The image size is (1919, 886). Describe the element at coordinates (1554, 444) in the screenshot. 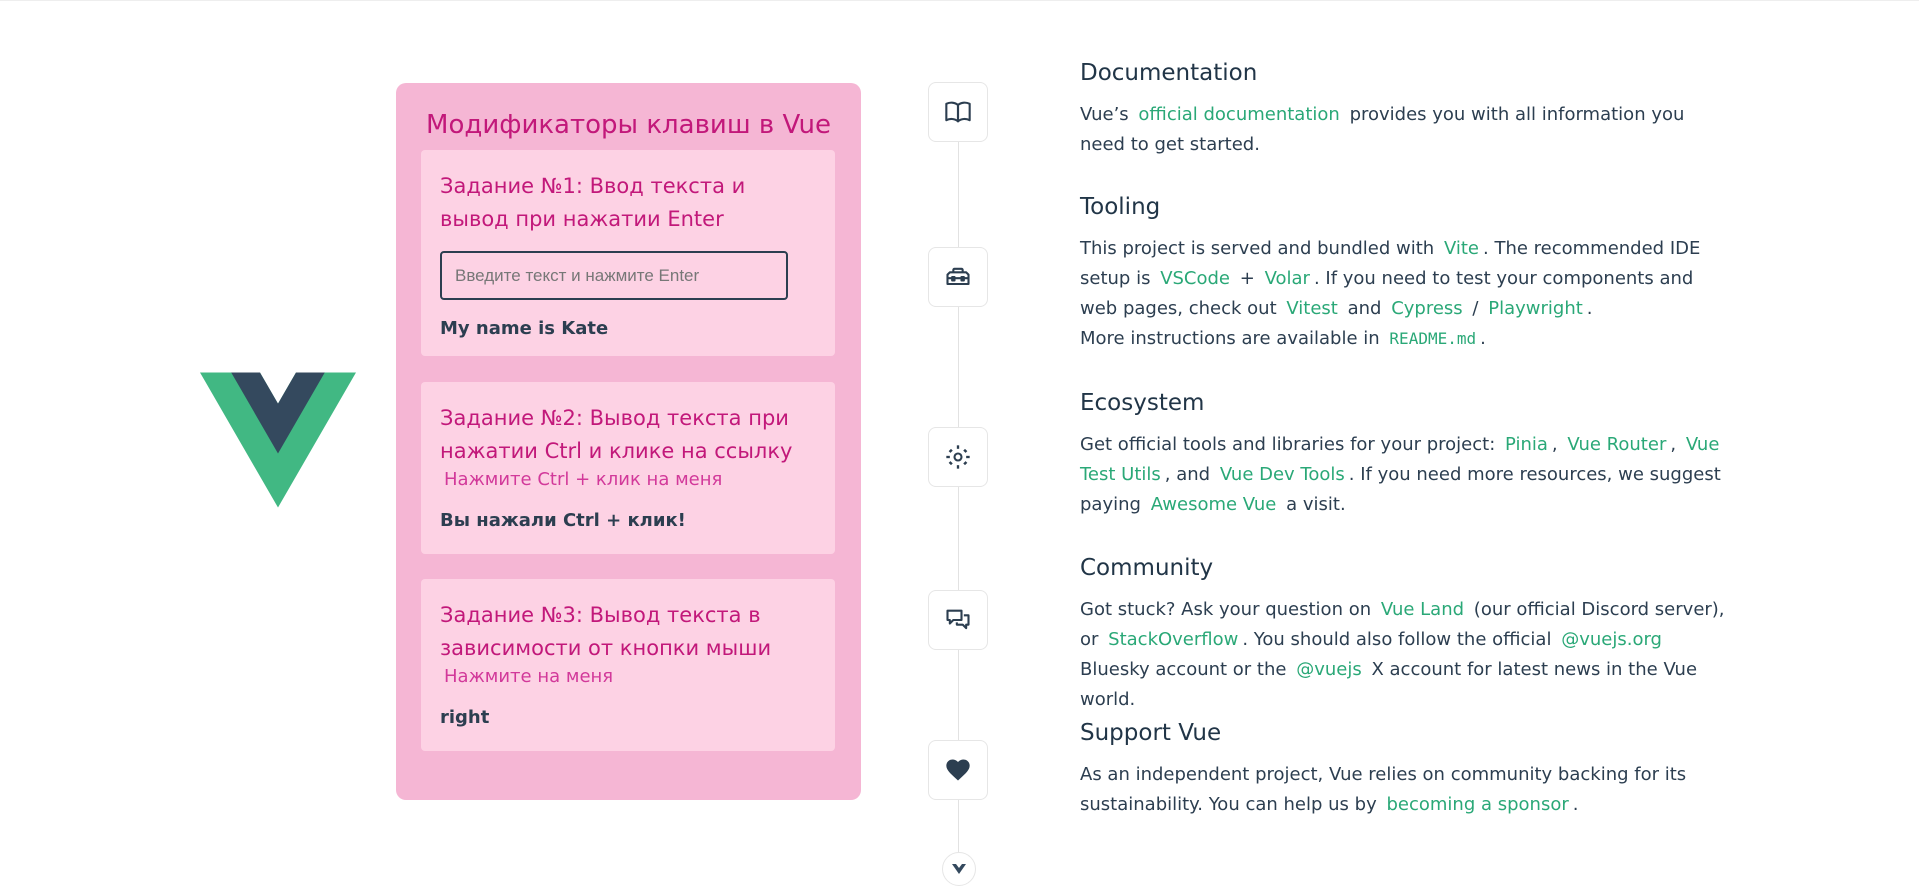

I see `comma-1: ,` at that location.